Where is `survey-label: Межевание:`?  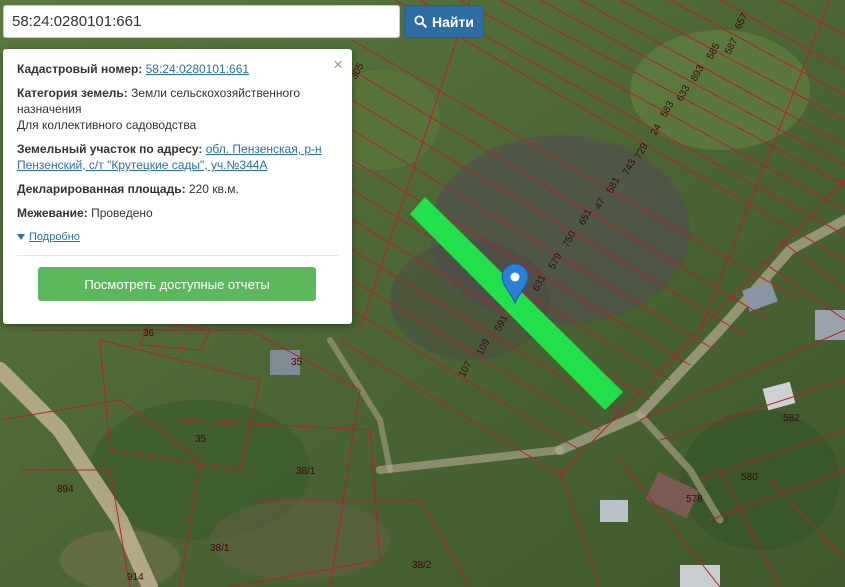 survey-label: Межевание: is located at coordinates (52, 213).